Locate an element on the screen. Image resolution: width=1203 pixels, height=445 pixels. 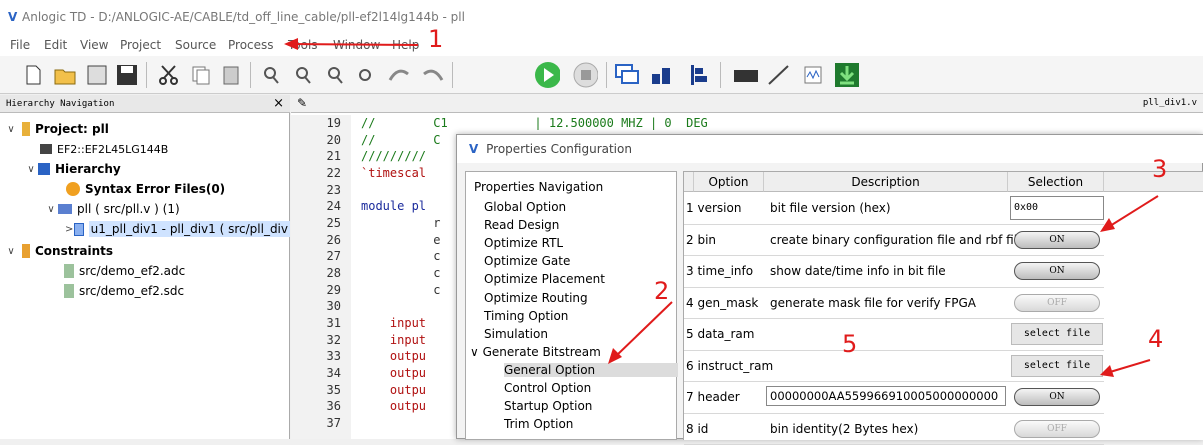
annotation-label-3: 3 is located at coordinates (1160, 169).